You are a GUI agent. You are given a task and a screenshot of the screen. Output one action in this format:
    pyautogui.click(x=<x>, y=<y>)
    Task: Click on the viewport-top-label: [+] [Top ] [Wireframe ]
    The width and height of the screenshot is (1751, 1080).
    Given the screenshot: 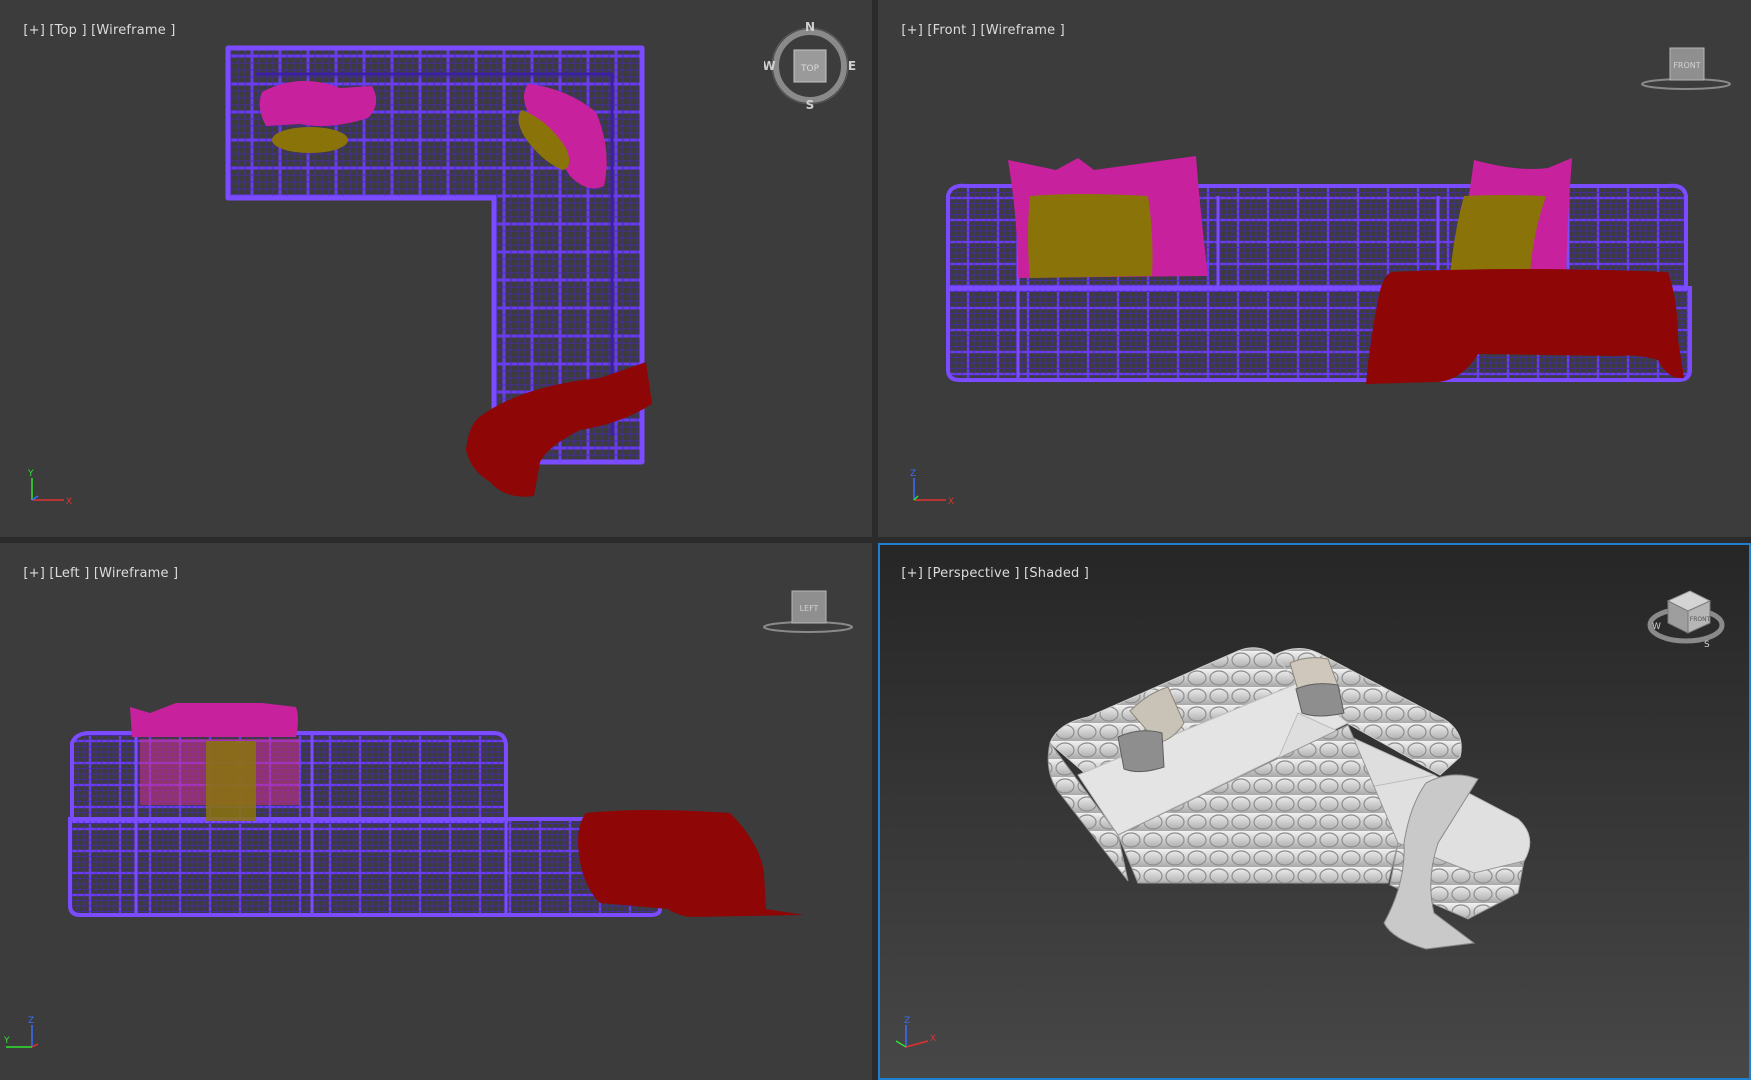 What is the action you would take?
    pyautogui.click(x=91, y=30)
    